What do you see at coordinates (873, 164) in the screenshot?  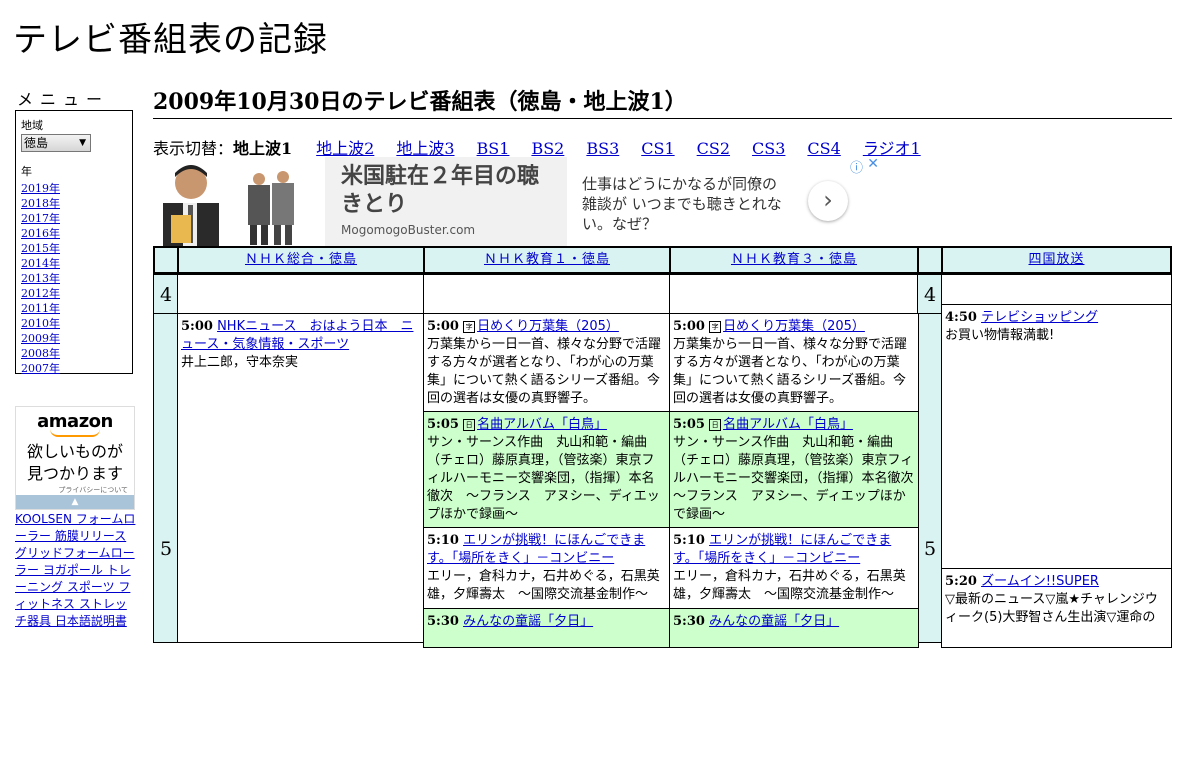 I see `ad-close-icon: ✕` at bounding box center [873, 164].